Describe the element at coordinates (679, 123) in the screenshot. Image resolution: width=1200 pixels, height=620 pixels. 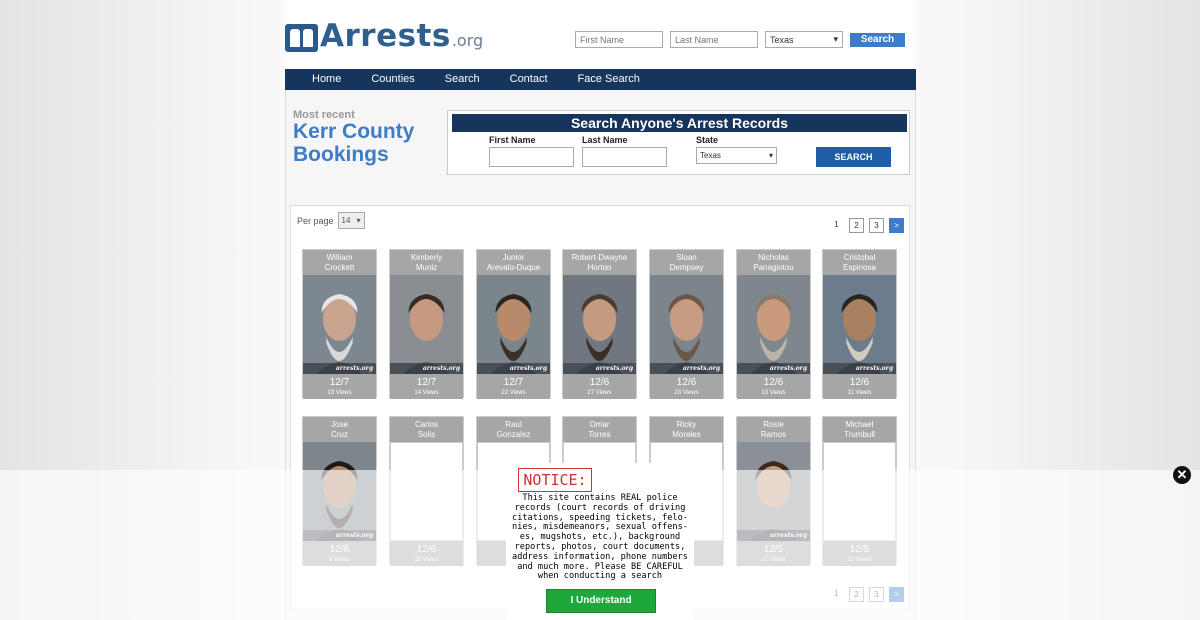
I see `records-search-title: Search Anyone's Arrest Records` at that location.